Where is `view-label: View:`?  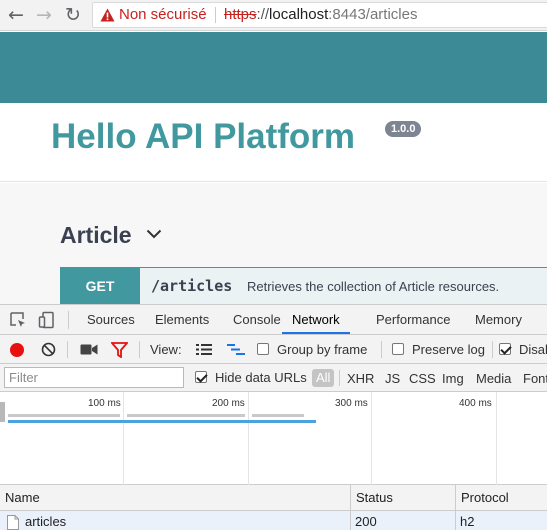 view-label: View: is located at coordinates (166, 349).